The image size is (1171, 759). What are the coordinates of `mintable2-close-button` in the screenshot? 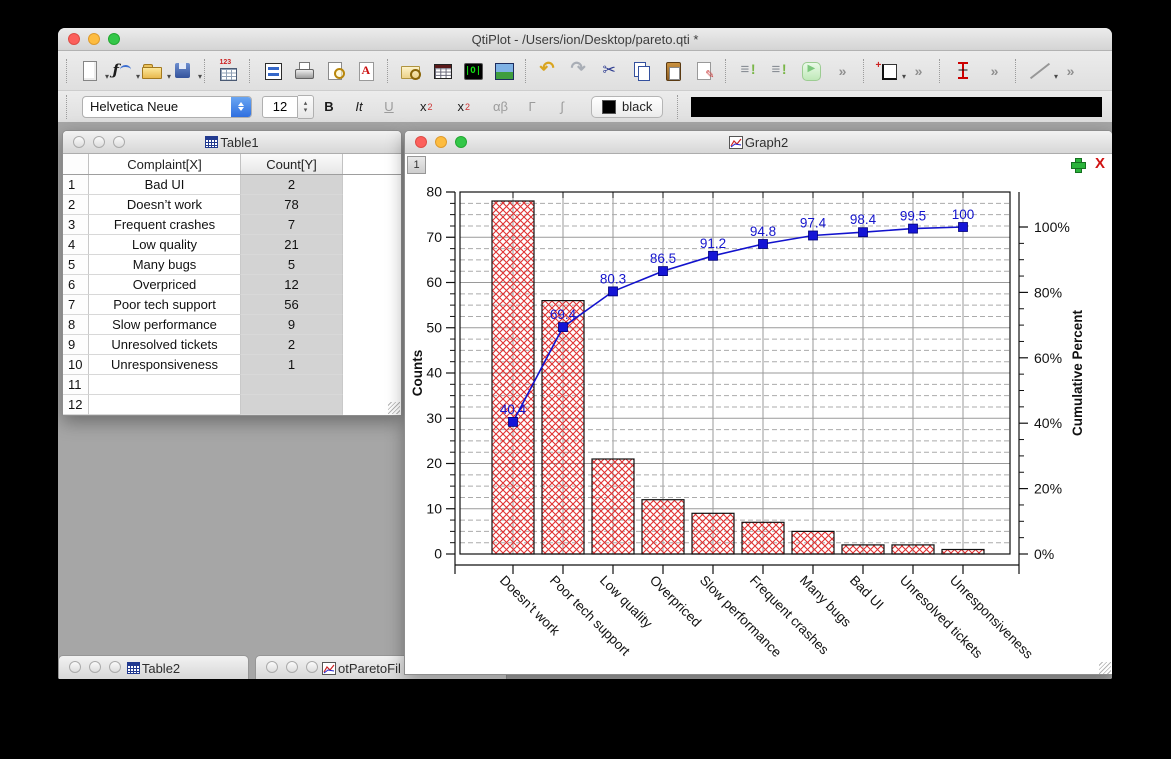 It's located at (75, 667).